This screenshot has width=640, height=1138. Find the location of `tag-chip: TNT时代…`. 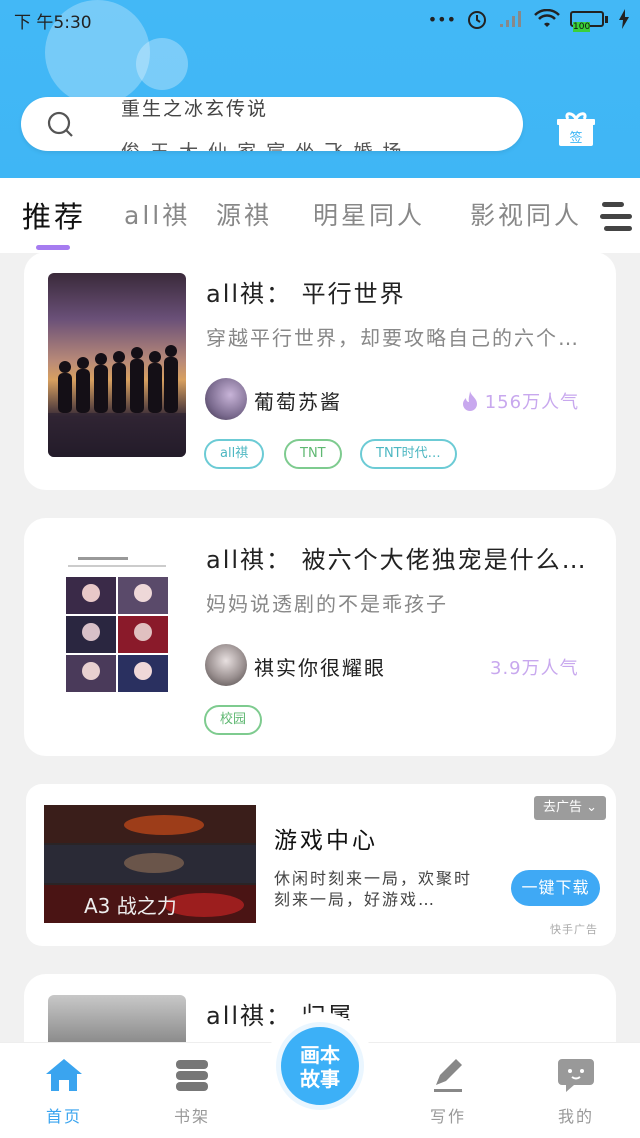

tag-chip: TNT时代… is located at coordinates (408, 454).